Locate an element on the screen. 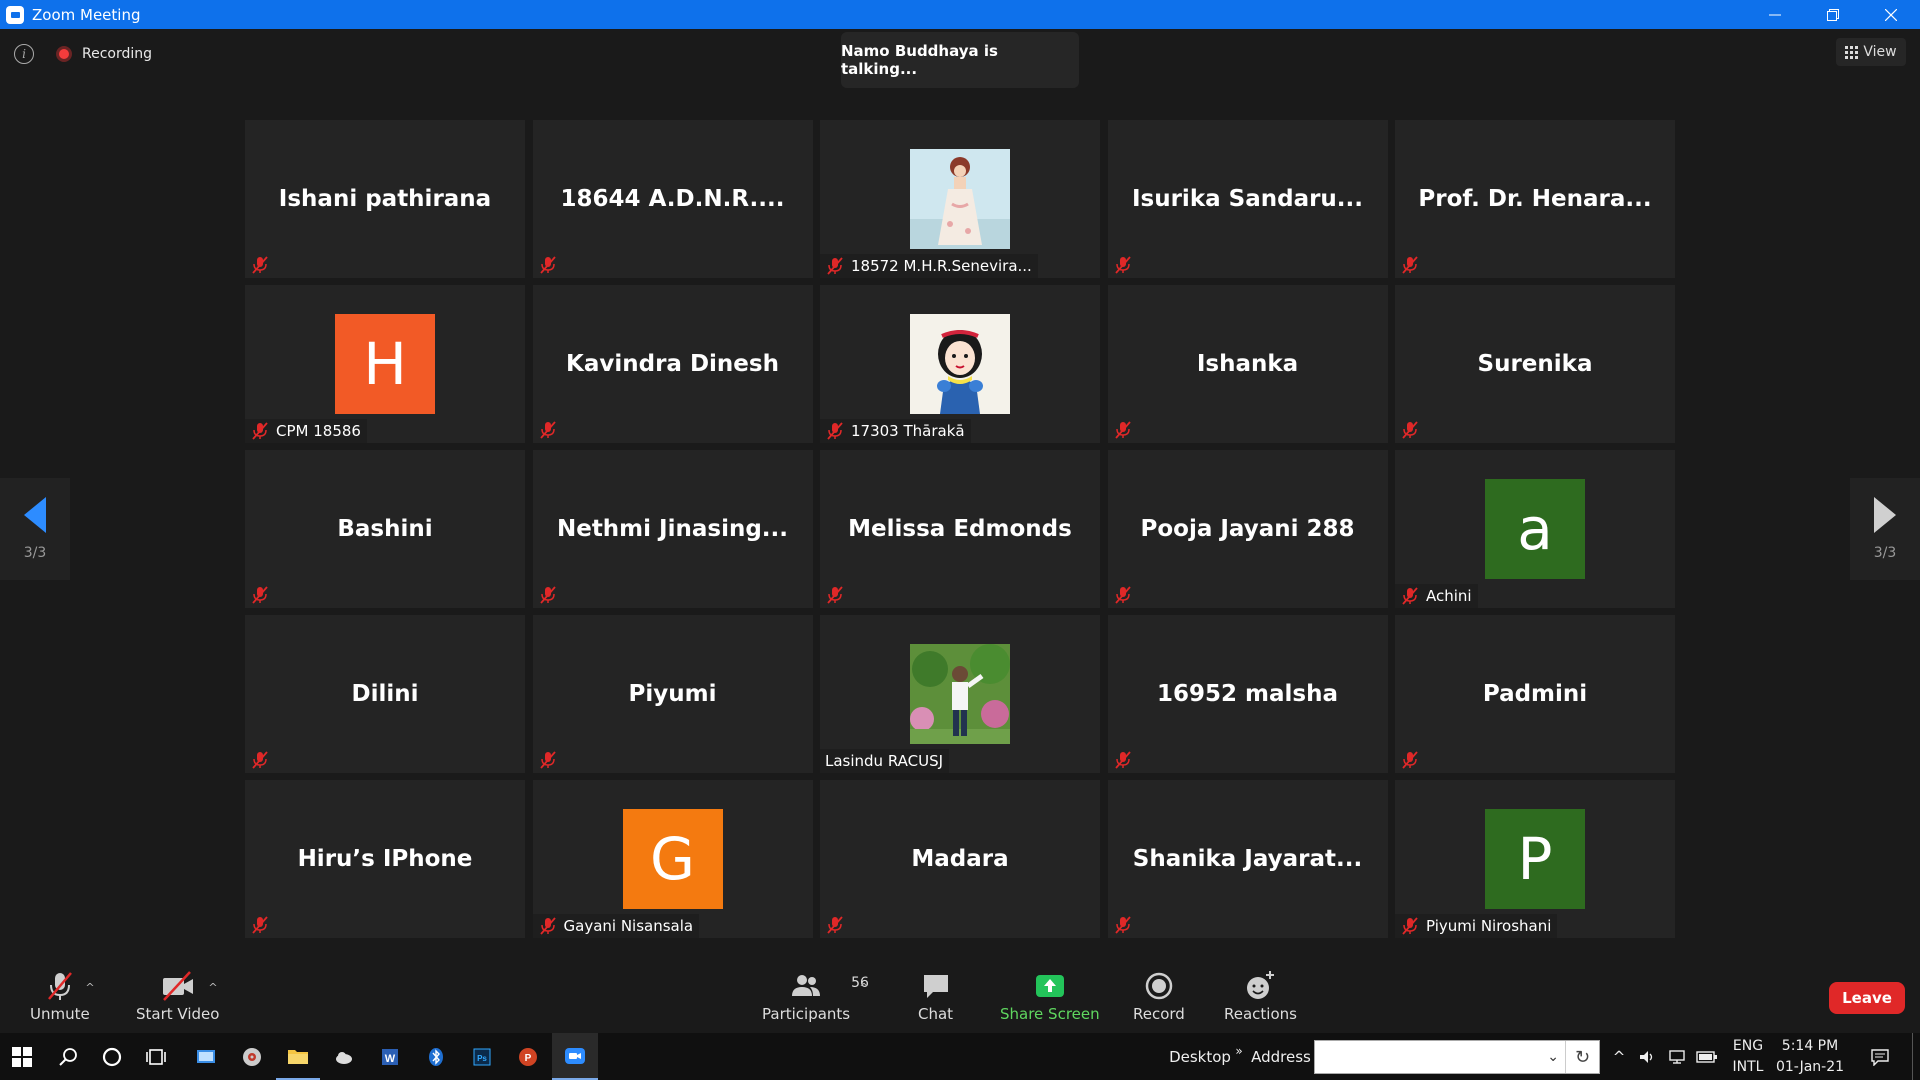 The height and width of the screenshot is (1080, 1920). taskbar-app-file-explorer is located at coordinates (298, 1056).